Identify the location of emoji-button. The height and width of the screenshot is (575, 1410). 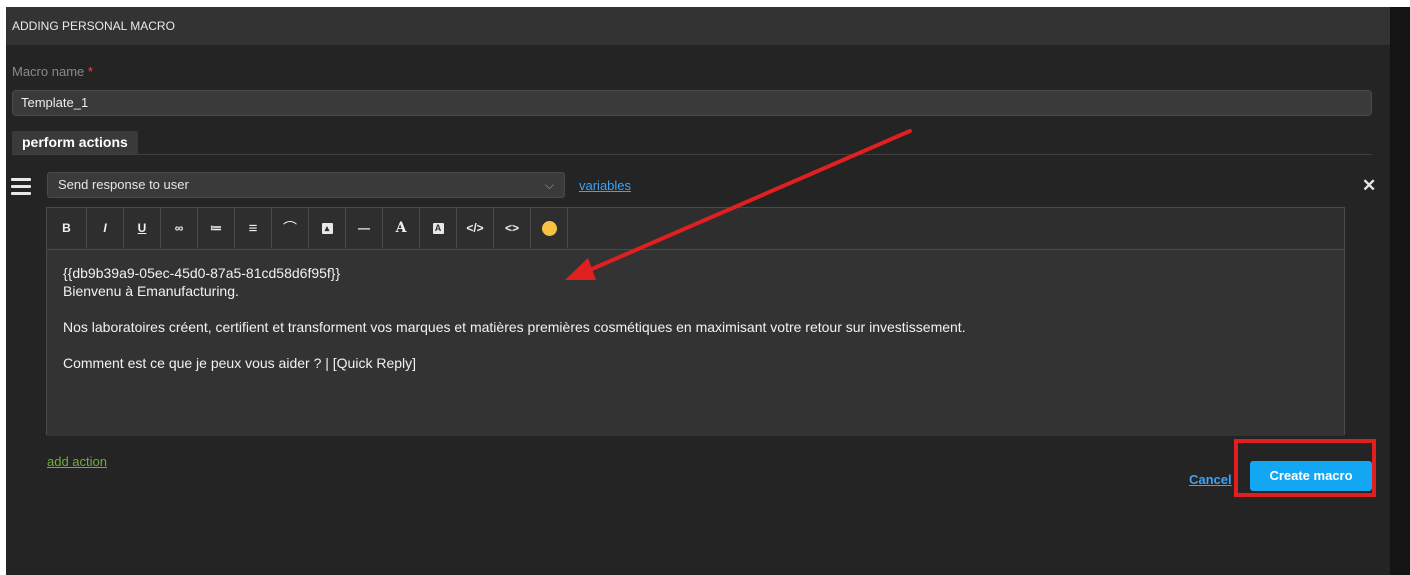
(549, 228).